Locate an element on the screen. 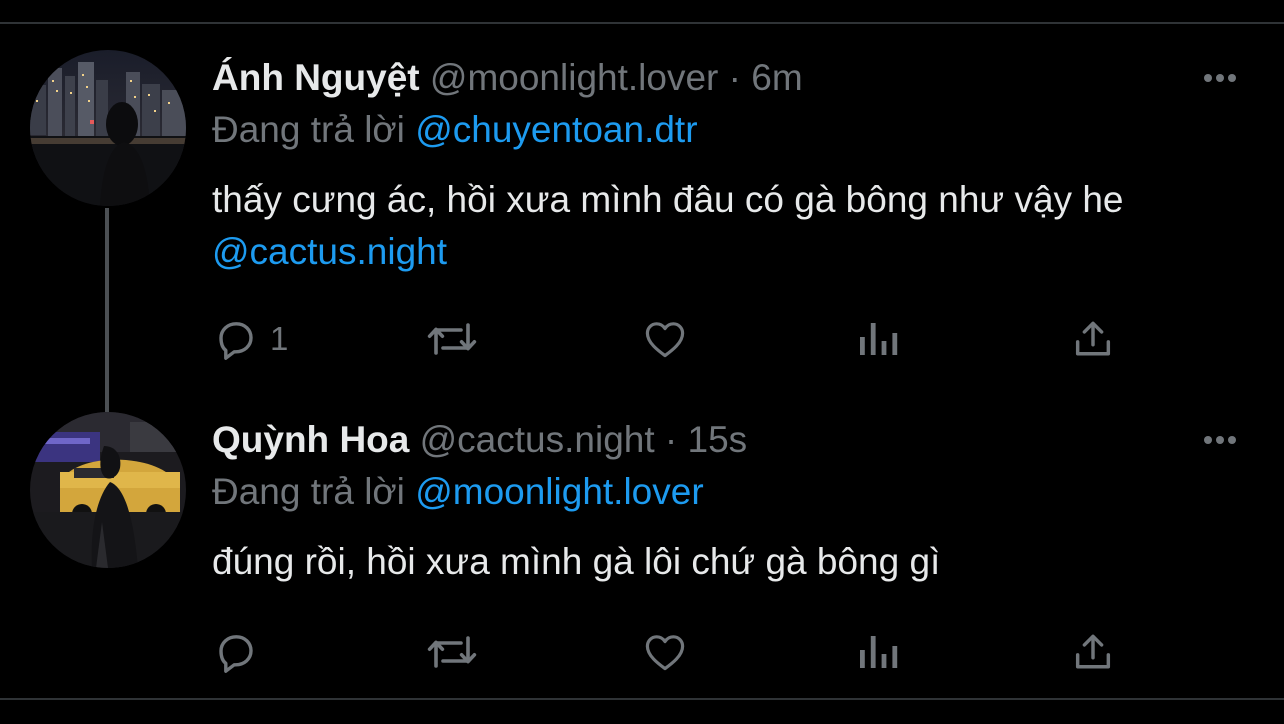  thread-connector-line is located at coordinates (107, 310).